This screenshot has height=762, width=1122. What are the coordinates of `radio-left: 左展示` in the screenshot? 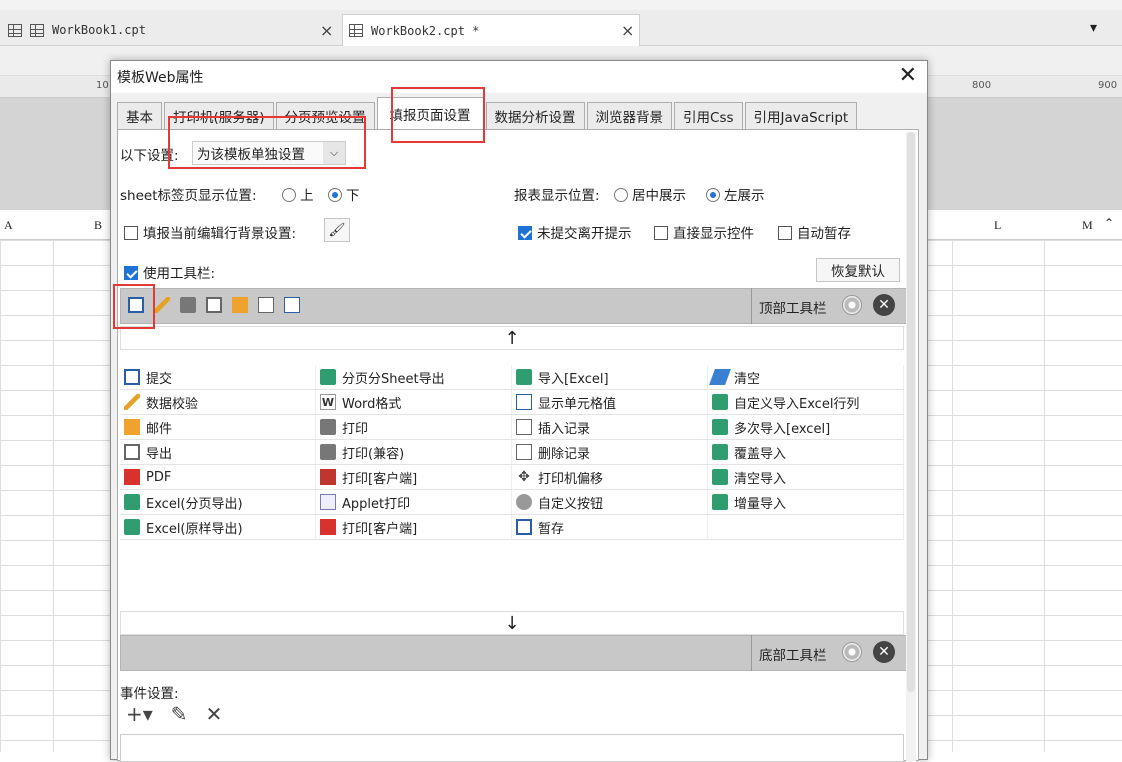 It's located at (733, 194).